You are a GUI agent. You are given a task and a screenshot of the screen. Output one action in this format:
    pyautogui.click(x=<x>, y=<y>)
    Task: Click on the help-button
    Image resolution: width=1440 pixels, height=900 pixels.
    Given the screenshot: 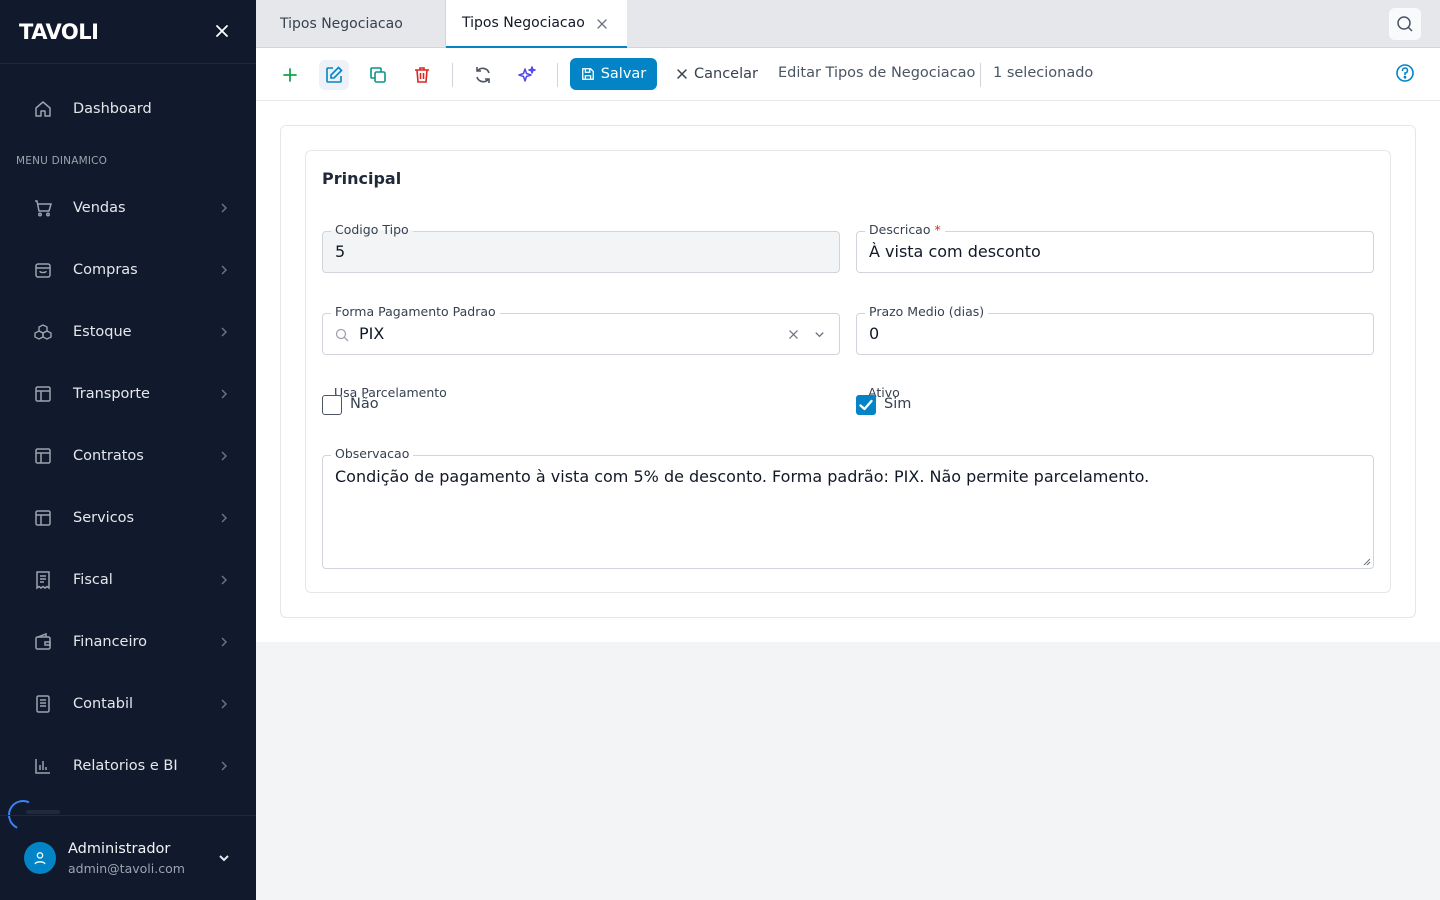 What is the action you would take?
    pyautogui.click(x=1406, y=74)
    